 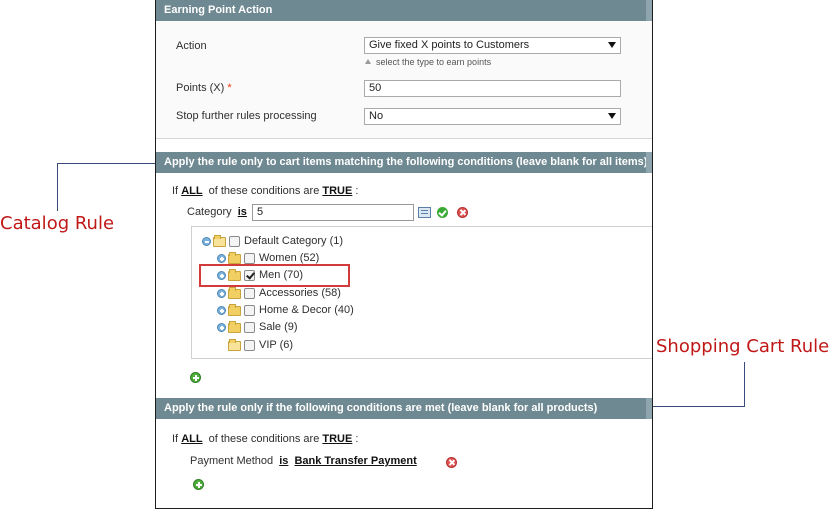 I want to click on catalog-rule-connector-vertical, so click(x=57, y=187).